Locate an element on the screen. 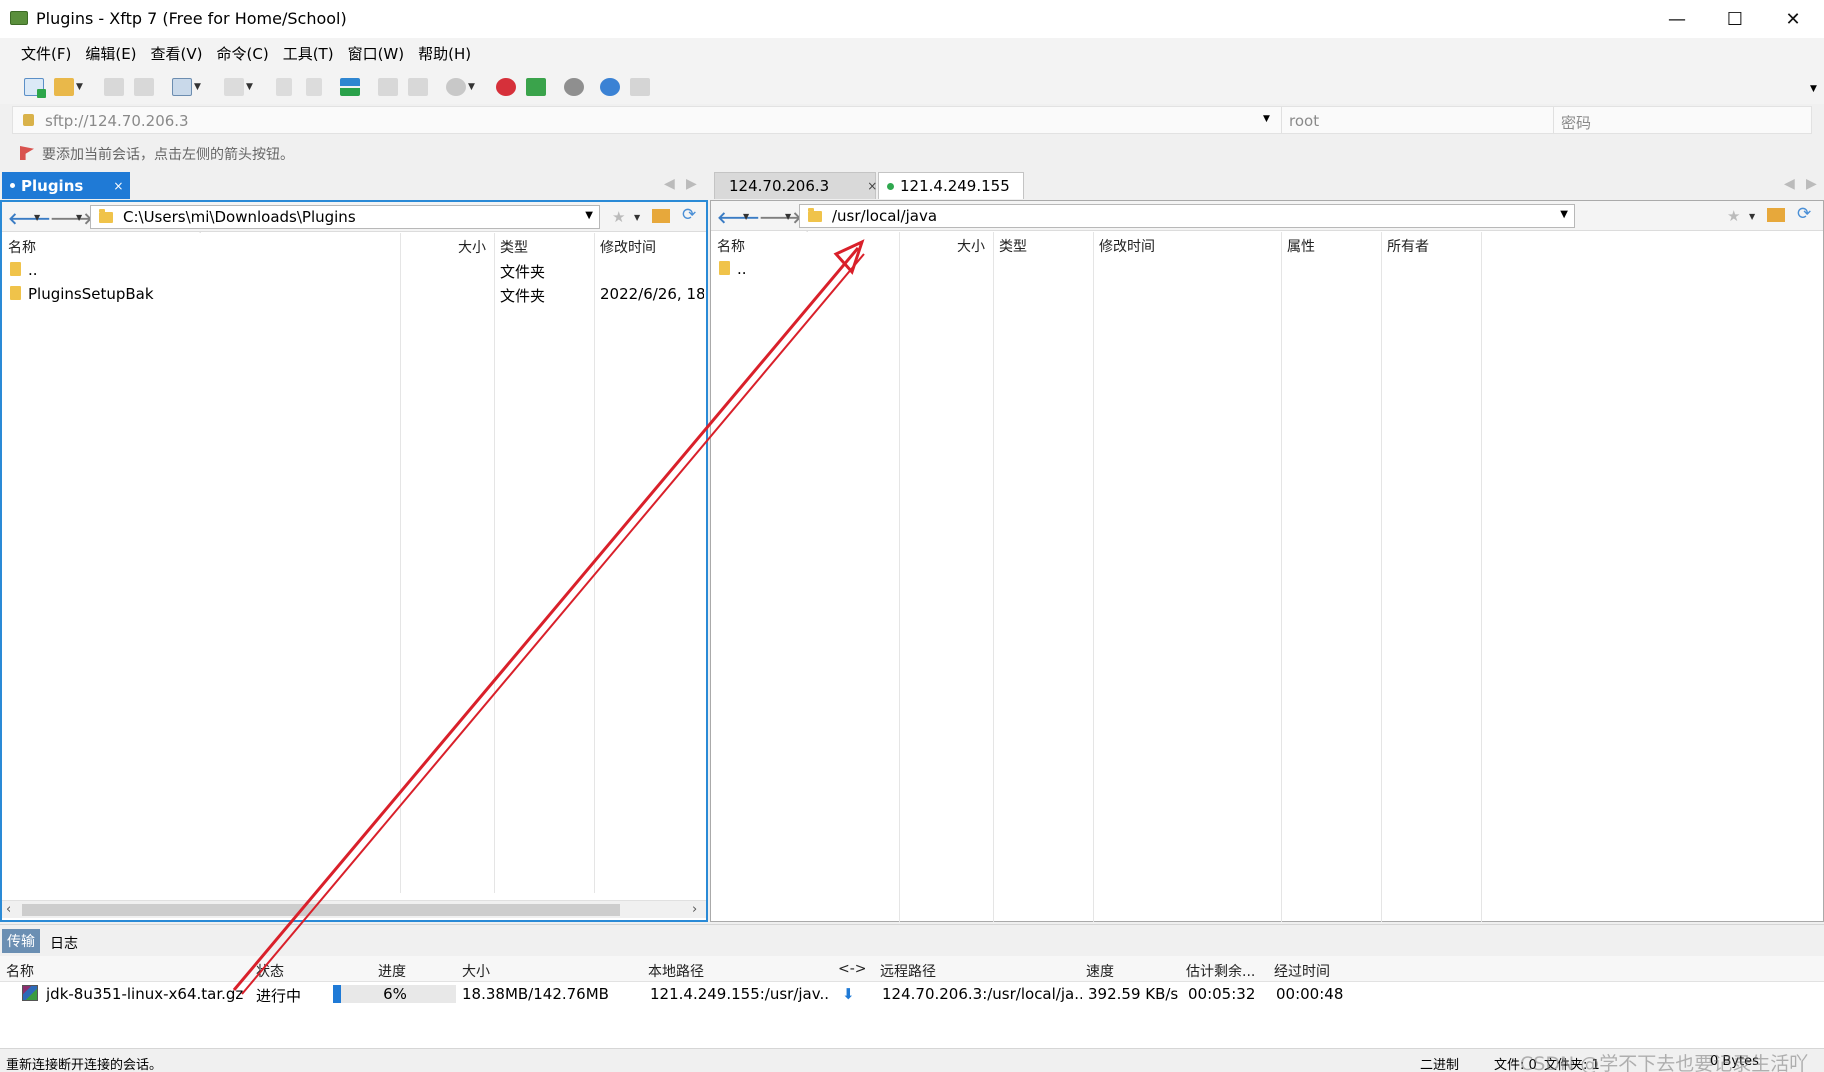 This screenshot has width=1824, height=1072. tab-local-plugins: Plugins × is located at coordinates (66, 185).